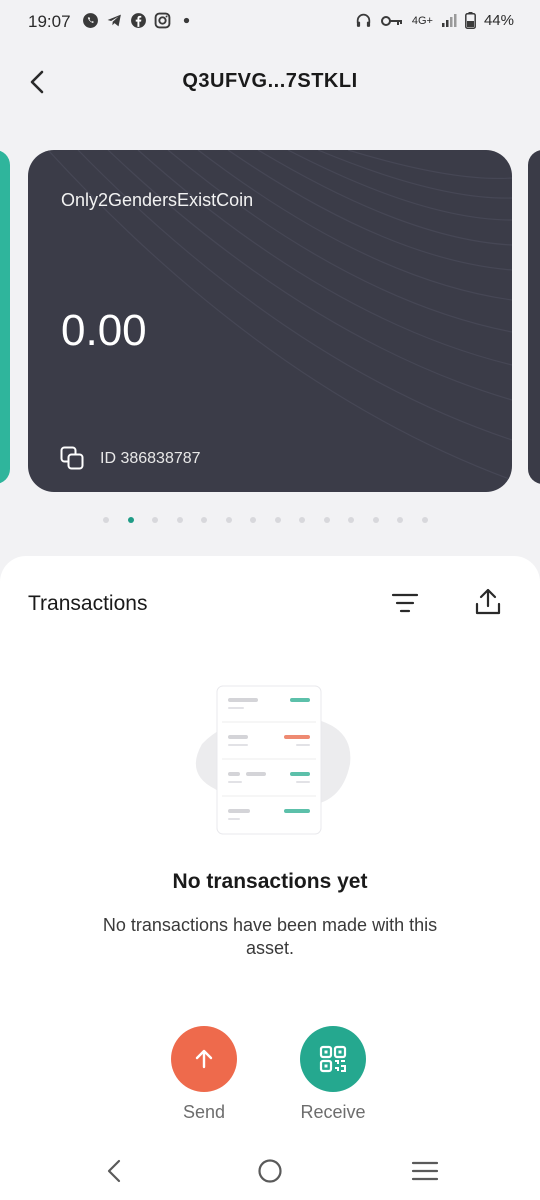 This screenshot has width=540, height=1200. I want to click on receive-label: Receive, so click(333, 1112).